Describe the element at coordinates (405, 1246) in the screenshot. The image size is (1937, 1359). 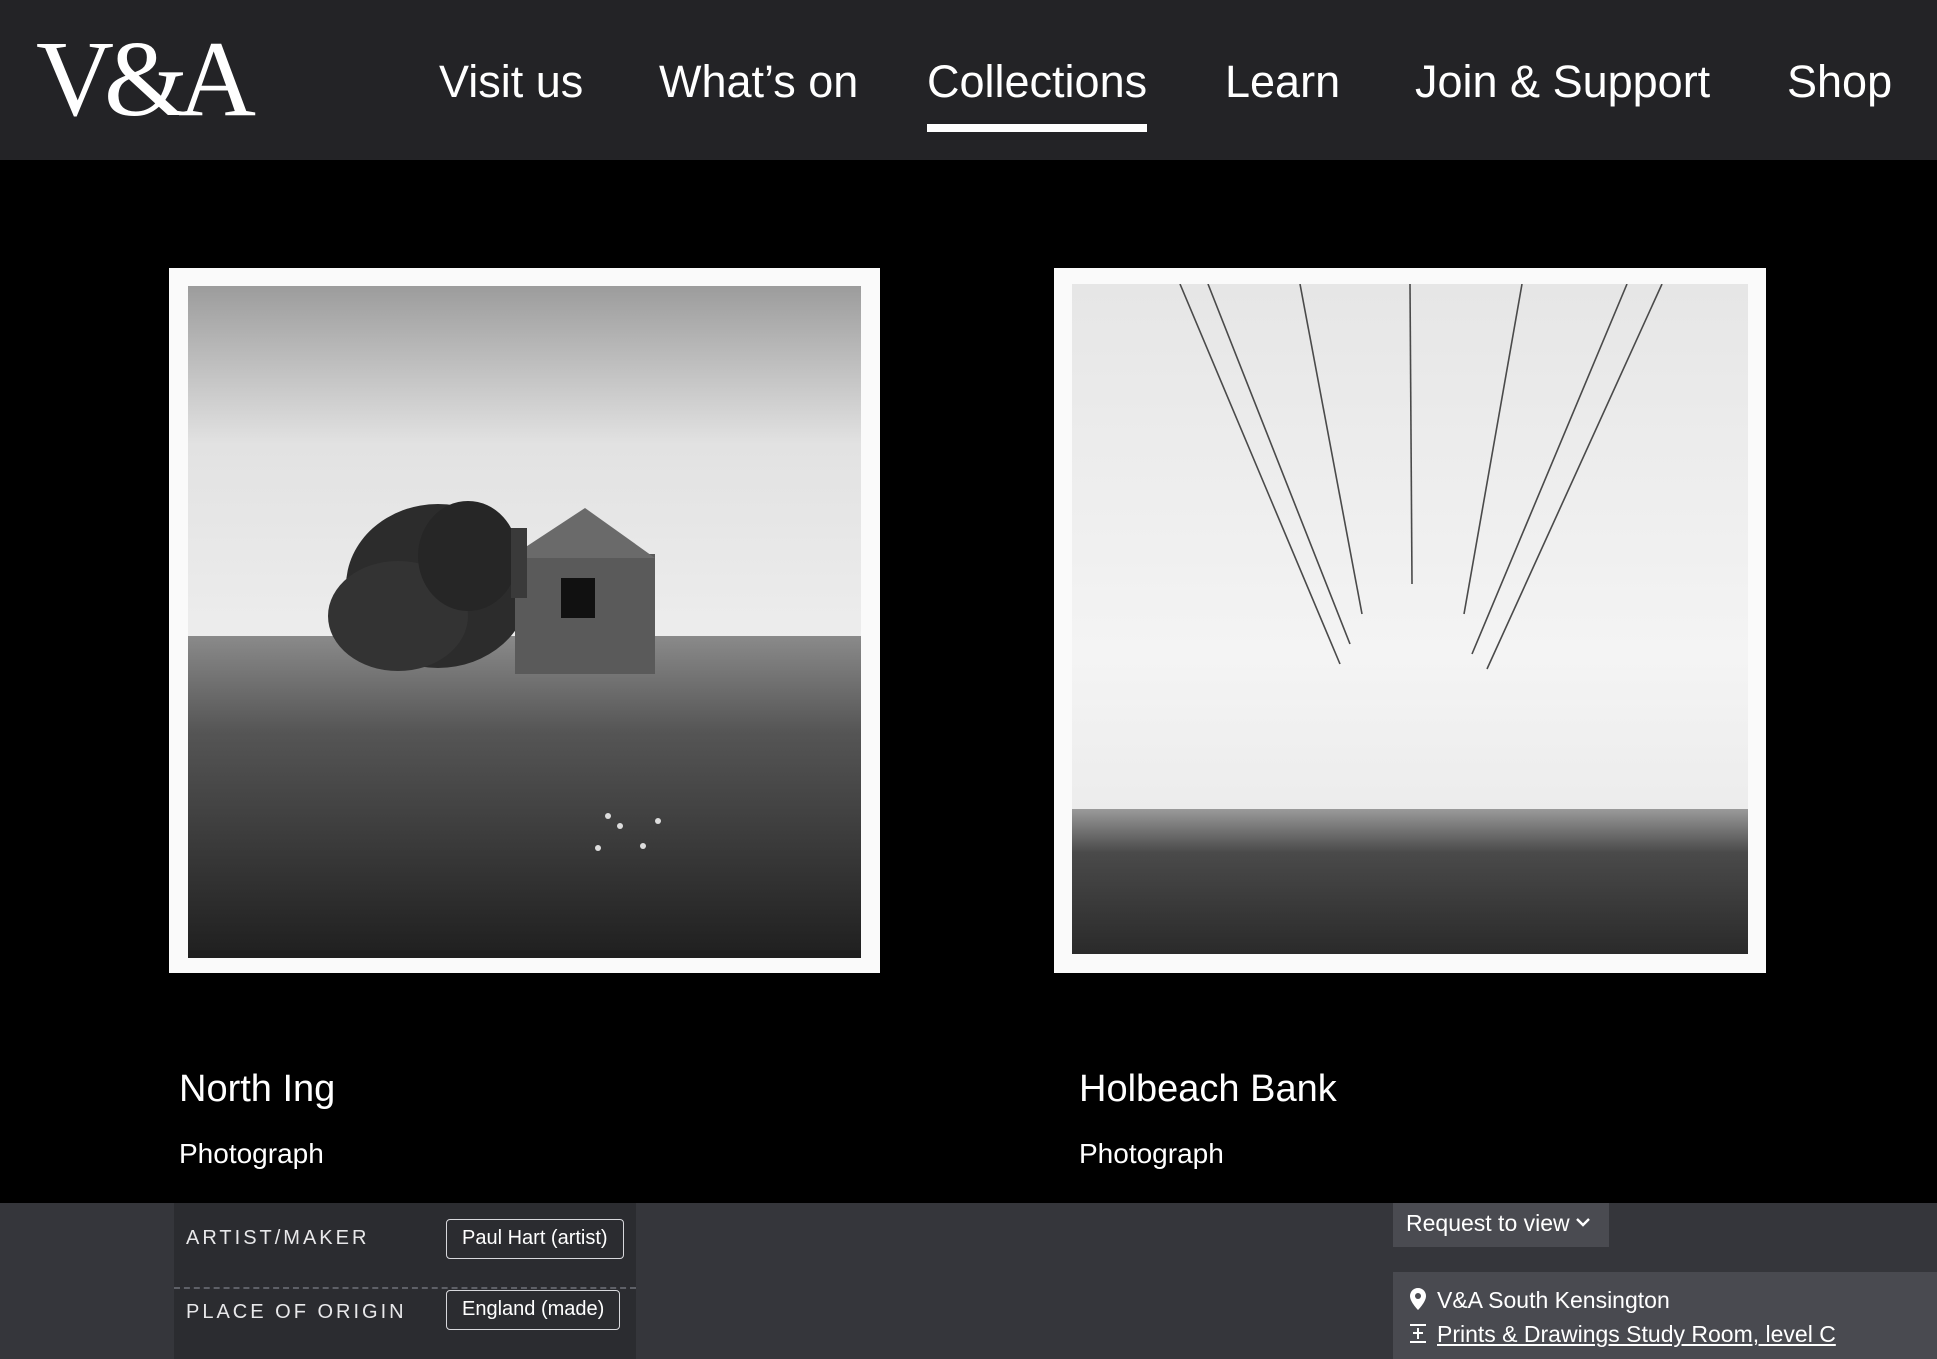
I see `detail-row-artist: ARTIST/MAKER Paul Hart (artist)` at that location.